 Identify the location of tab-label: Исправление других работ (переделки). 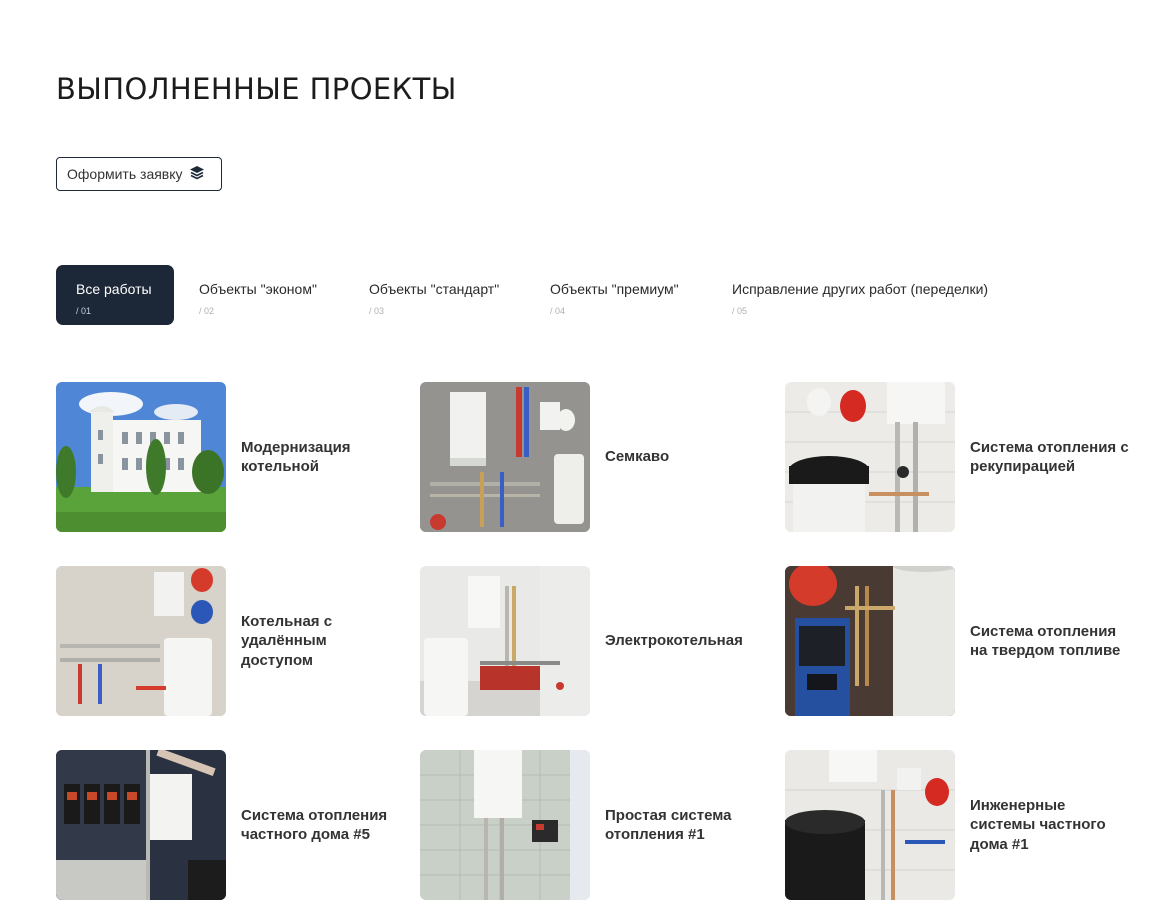
(860, 289).